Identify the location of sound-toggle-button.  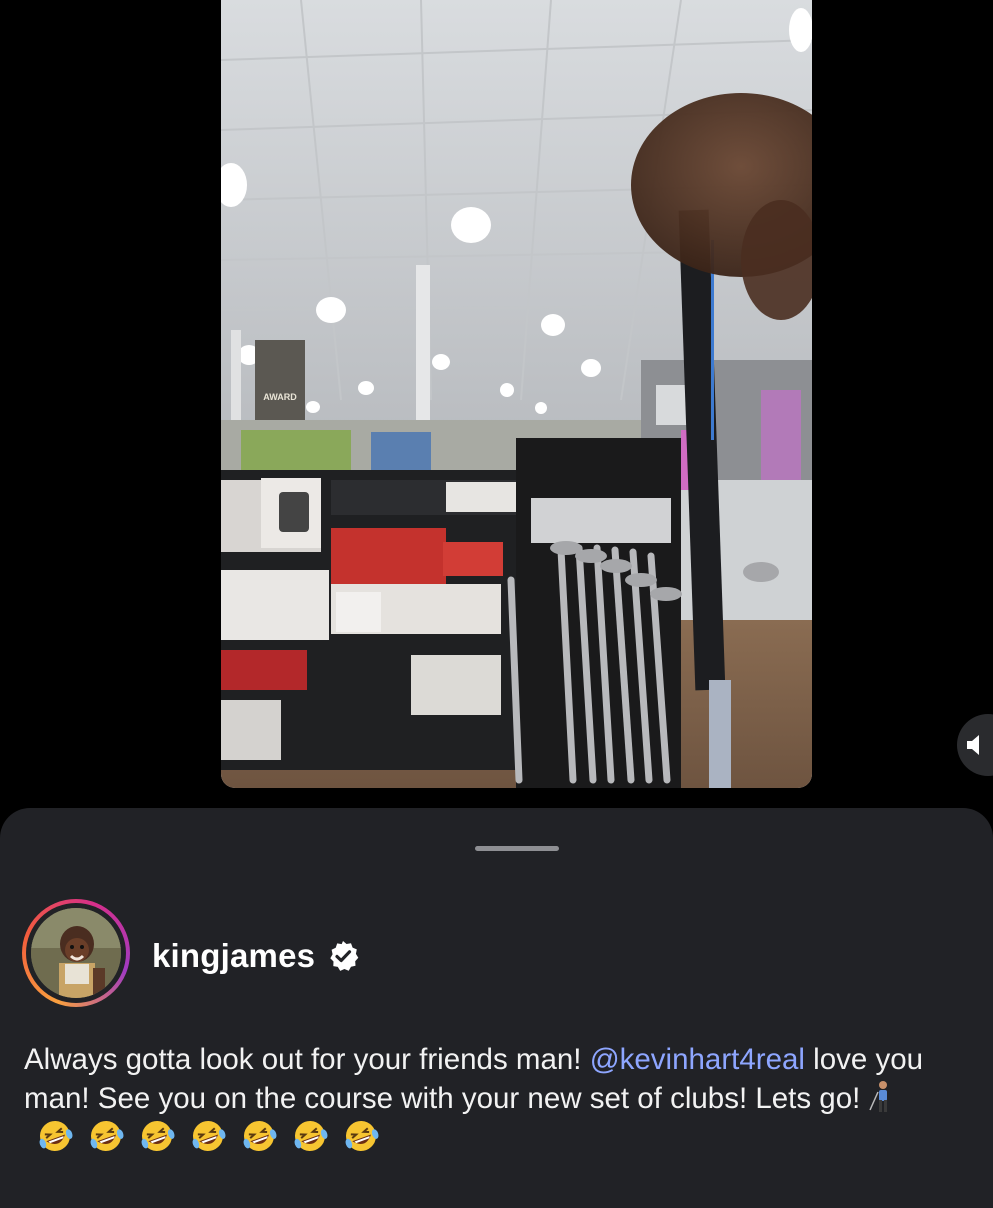
(975, 745).